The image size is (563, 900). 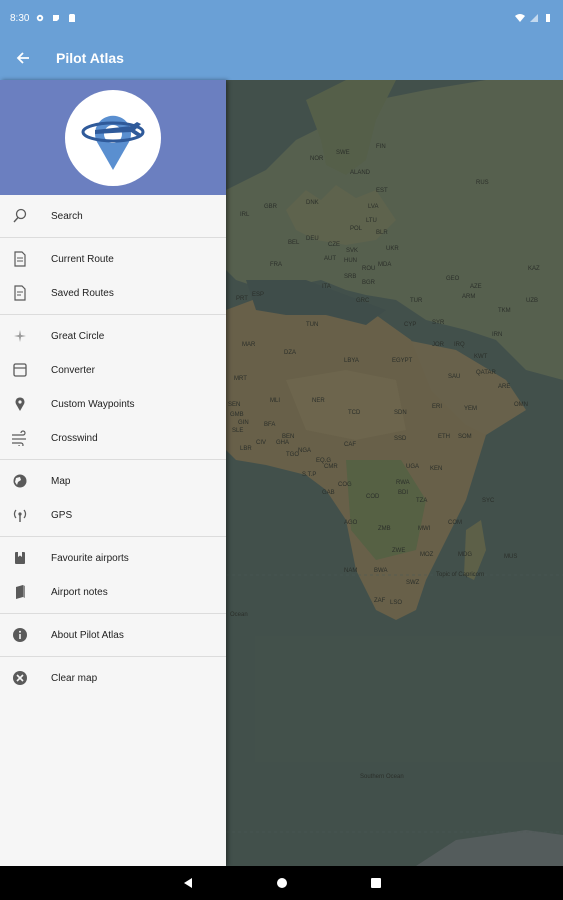 I want to click on map-label: LBYA, so click(x=351, y=361).